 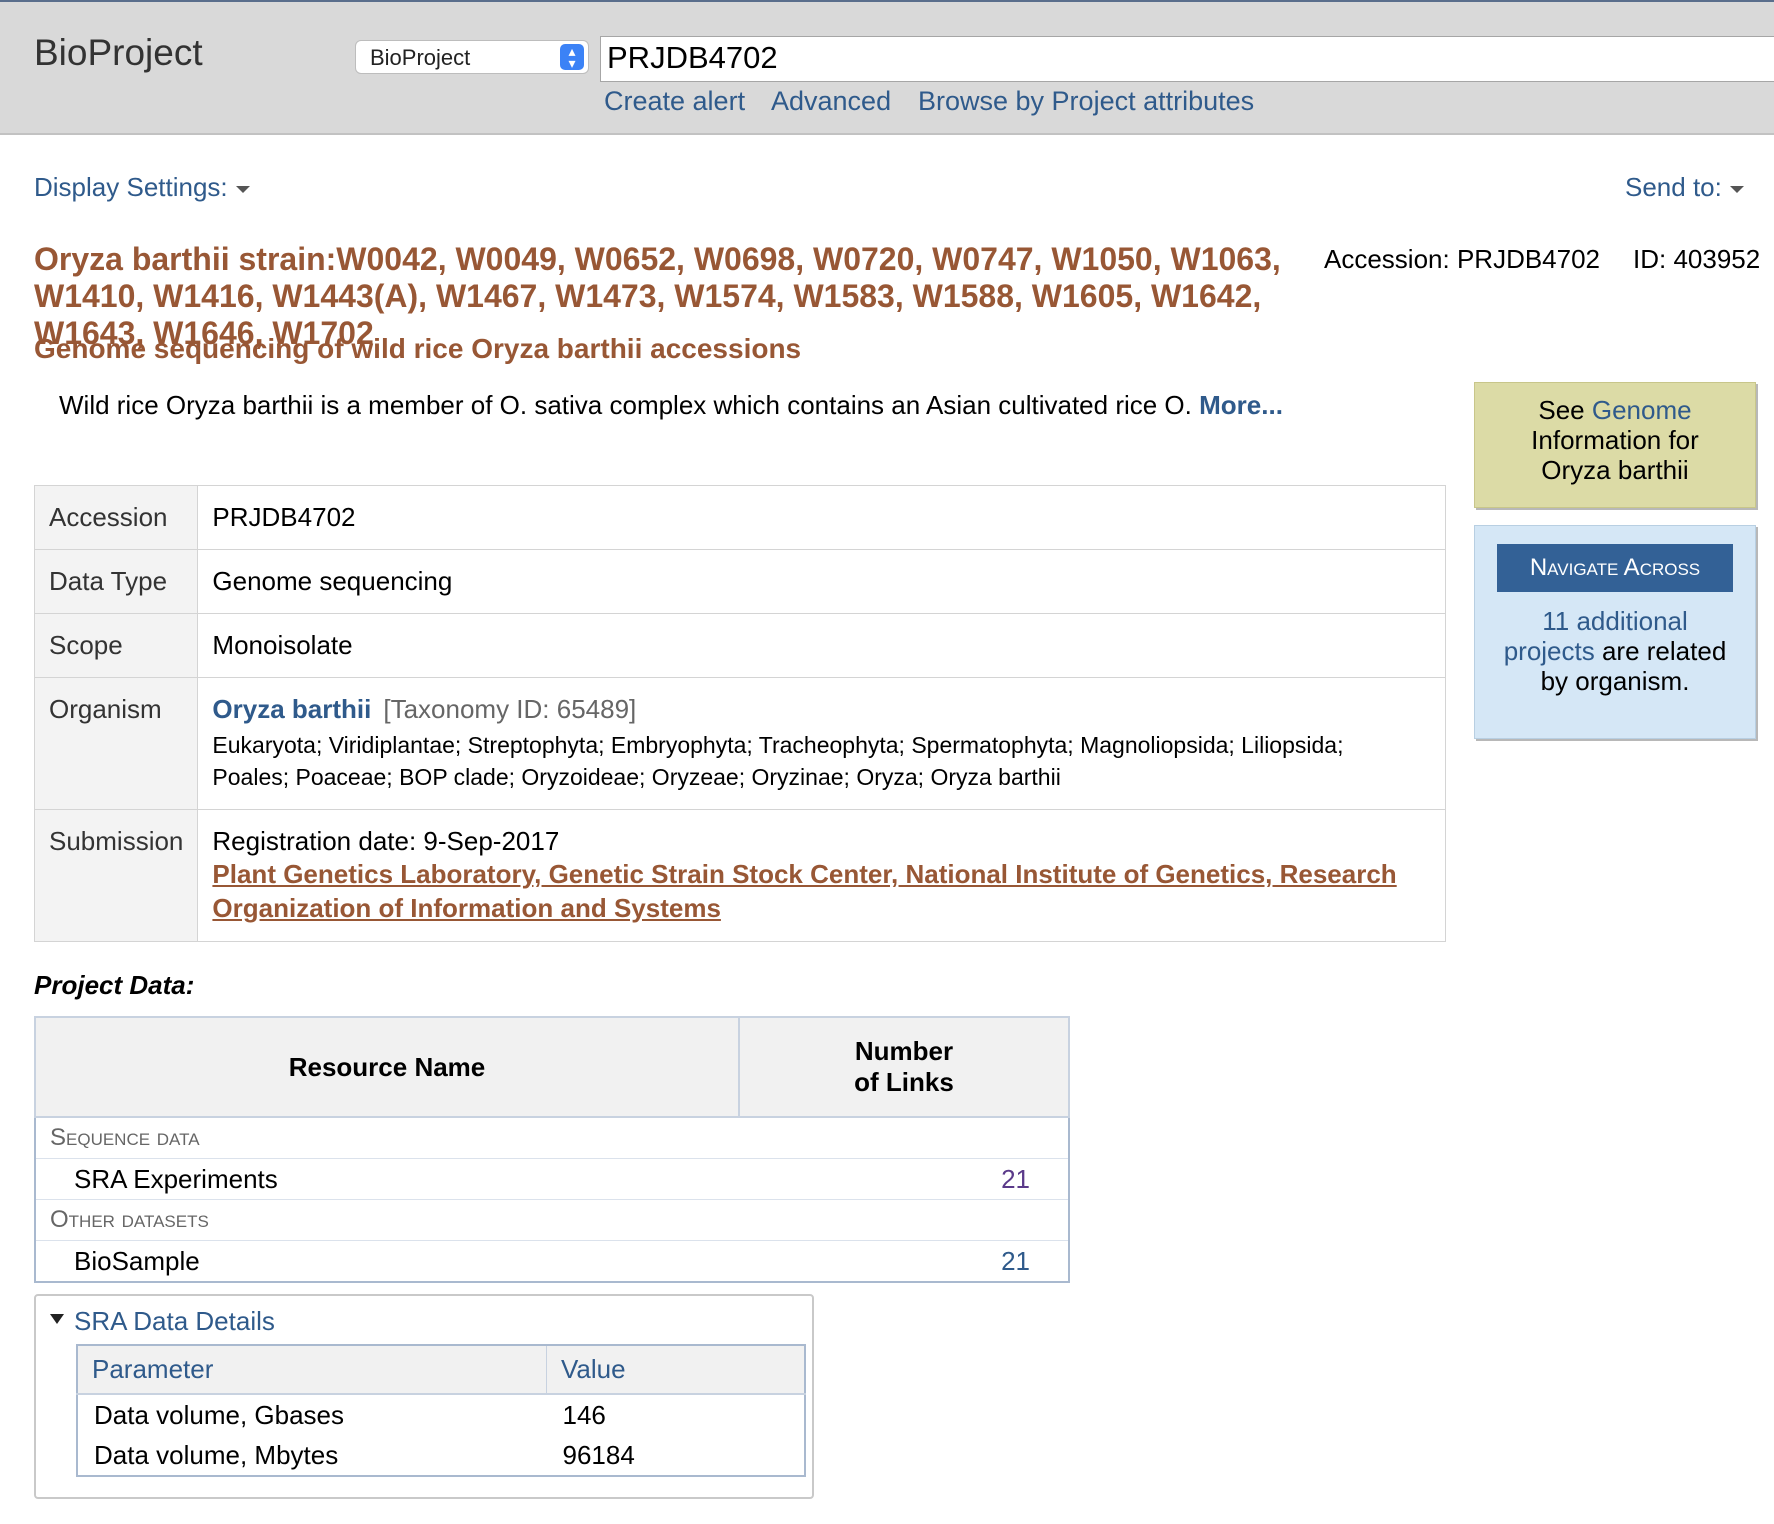 I want to click on accession-row: Accession PRJDB4702, so click(x=739, y=517).